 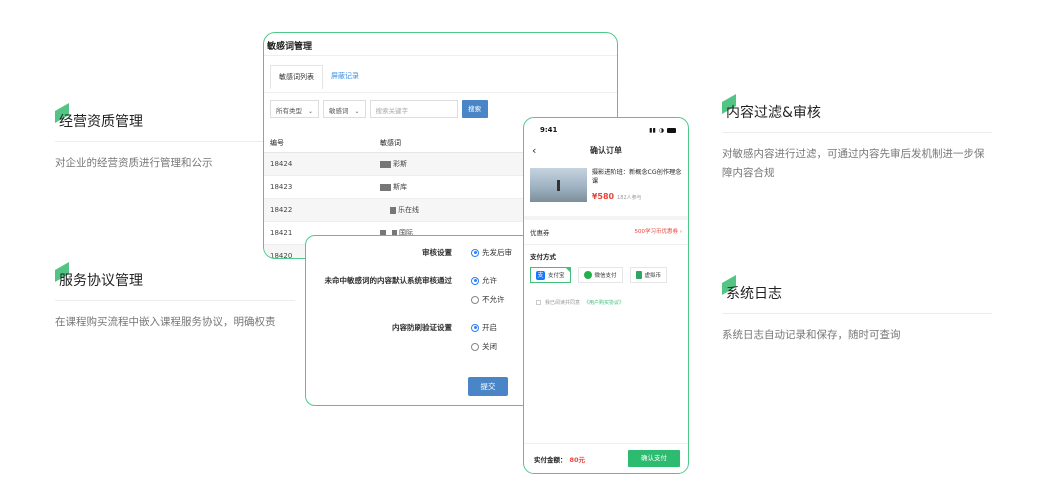 What do you see at coordinates (606, 458) in the screenshot?
I see `order-footer: 实付金额： 80元 确认支付` at bounding box center [606, 458].